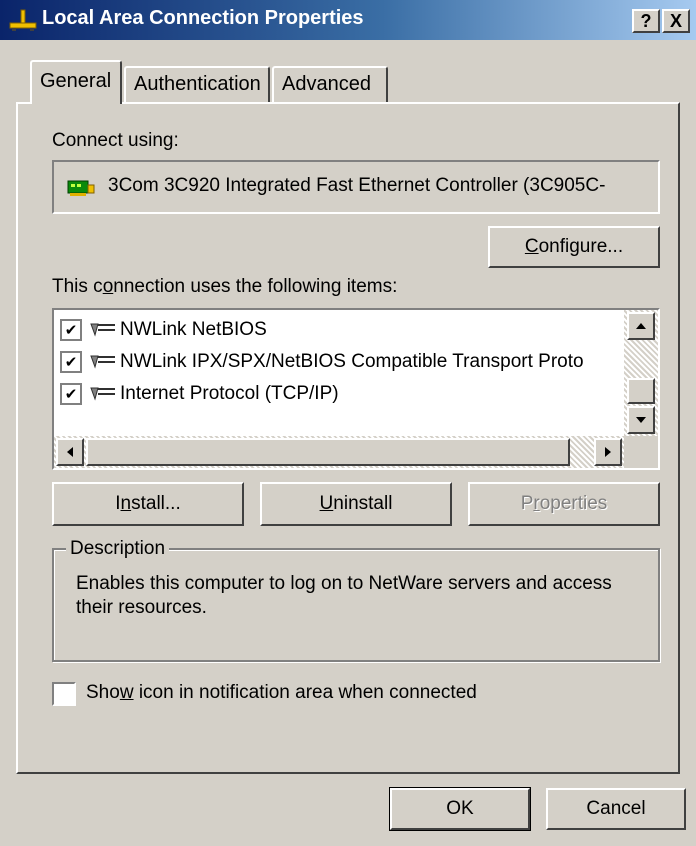  I want to click on uninstall-label-post: ninstall, so click(363, 503).